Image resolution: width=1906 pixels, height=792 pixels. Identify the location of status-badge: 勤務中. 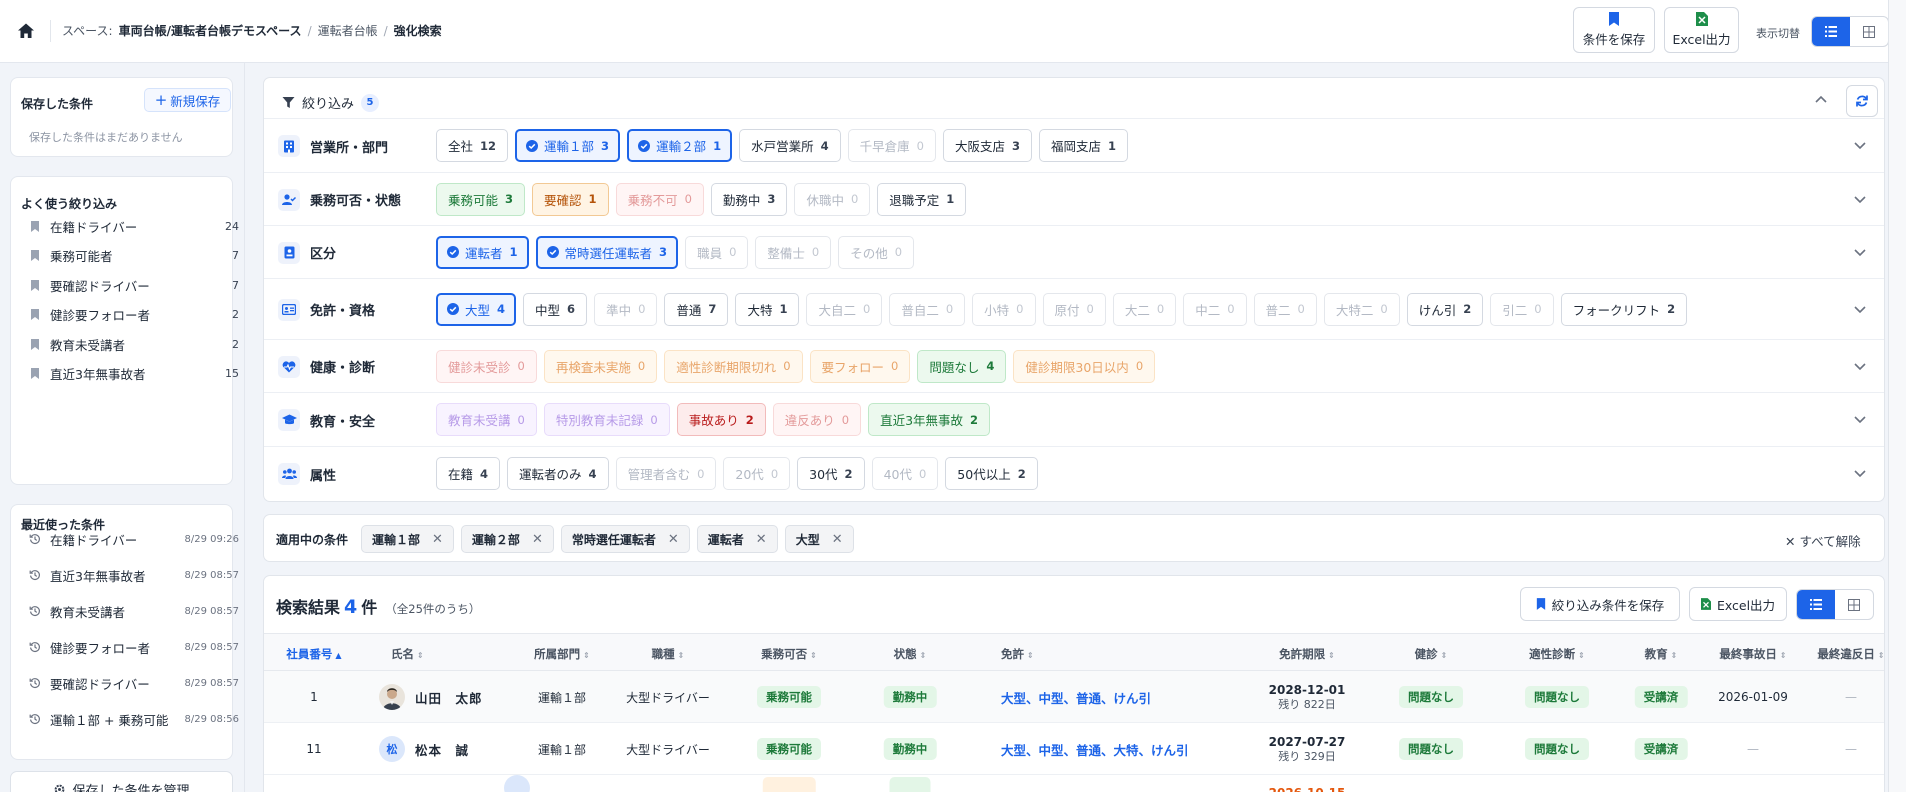
(910, 749).